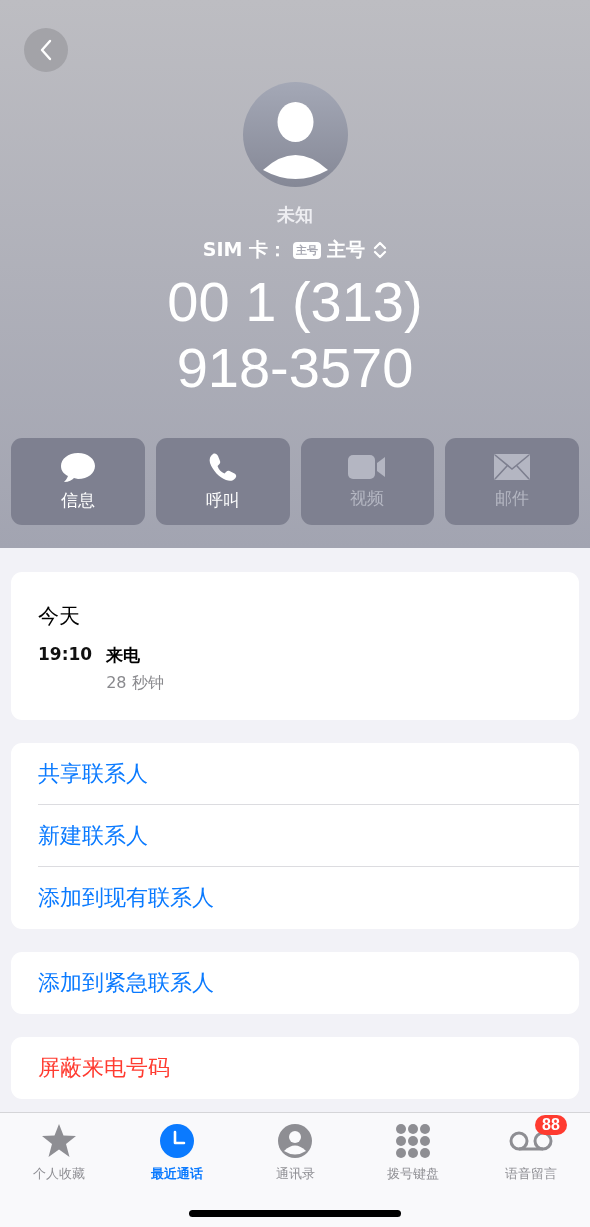  I want to click on tab-item: 拨号键盘, so click(413, 1149).